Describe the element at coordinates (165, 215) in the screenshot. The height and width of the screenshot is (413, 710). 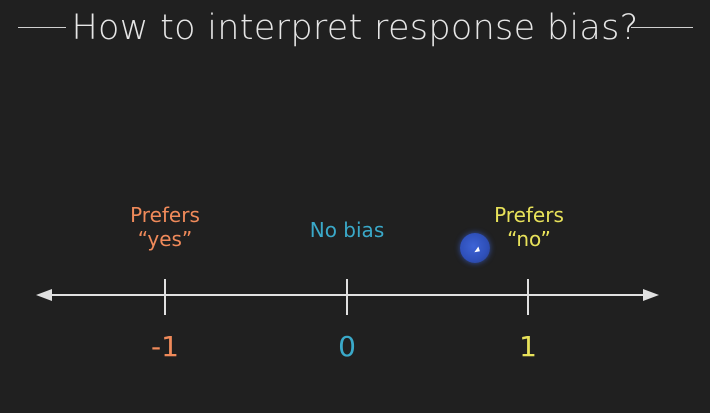
I see `label-prefers-yes-line1: Prefers` at that location.